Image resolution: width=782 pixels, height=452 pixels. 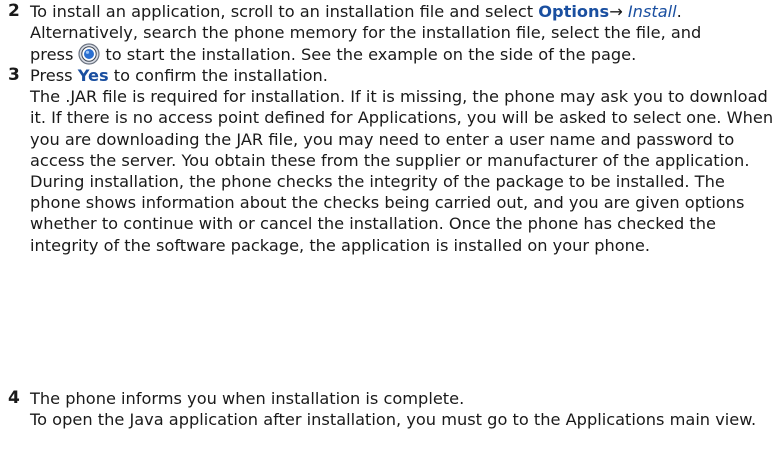 I want to click on install-menu-item: Install, so click(x=652, y=11).